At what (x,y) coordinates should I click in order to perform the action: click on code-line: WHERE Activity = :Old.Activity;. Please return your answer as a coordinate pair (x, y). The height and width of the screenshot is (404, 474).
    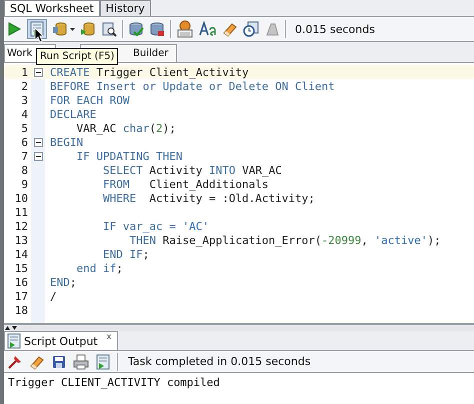
    Looking at the image, I should click on (208, 198).